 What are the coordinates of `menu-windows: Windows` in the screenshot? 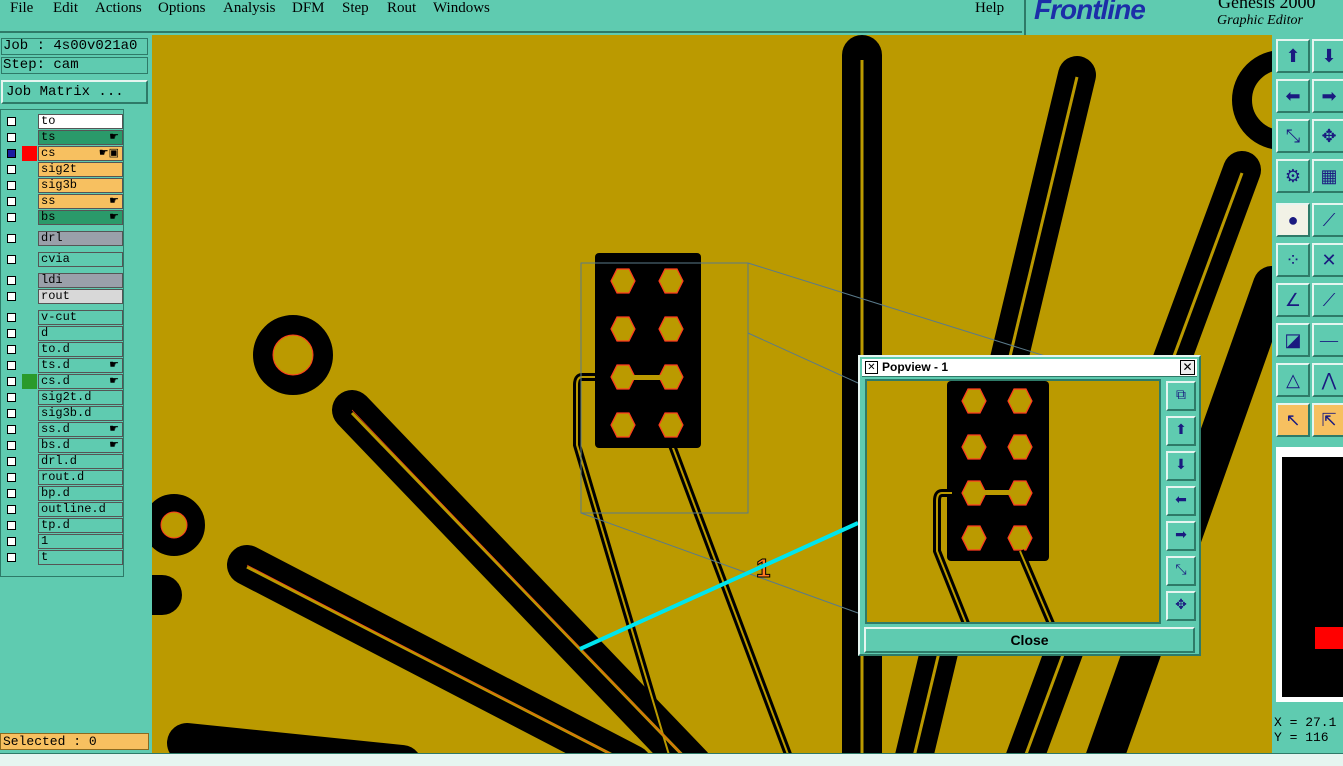 It's located at (461, 8).